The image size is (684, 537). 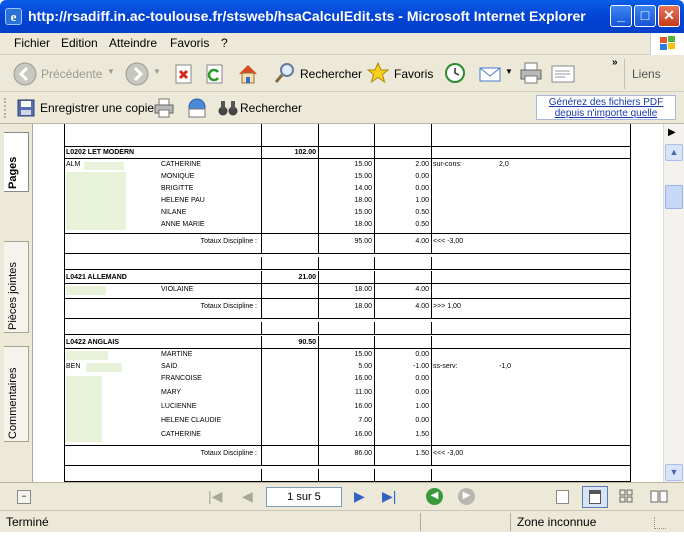 I want to click on two-up-view-icon, so click(x=659, y=496).